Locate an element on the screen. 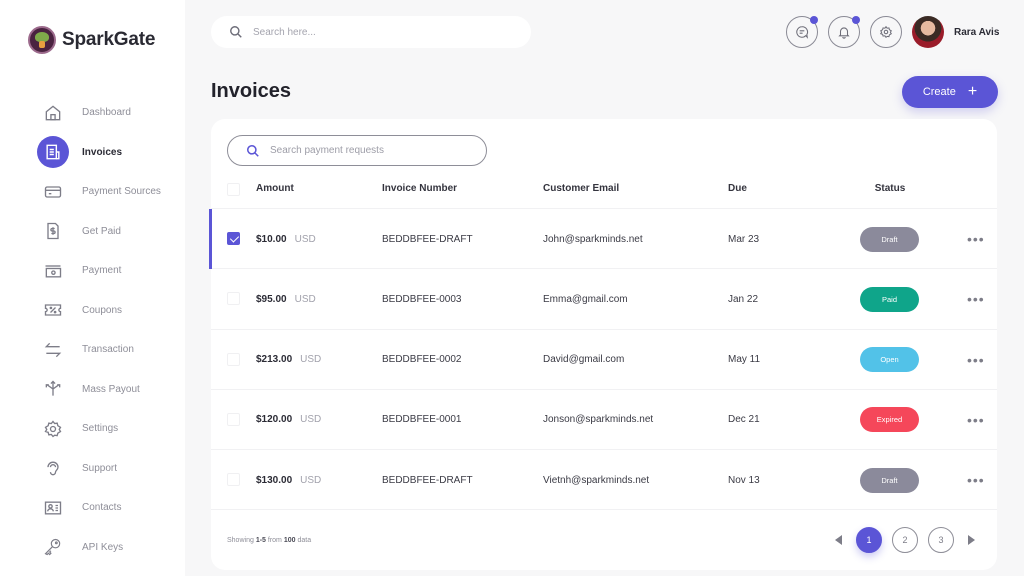  sidebar-item-transaction: Transaction is located at coordinates (92, 350).